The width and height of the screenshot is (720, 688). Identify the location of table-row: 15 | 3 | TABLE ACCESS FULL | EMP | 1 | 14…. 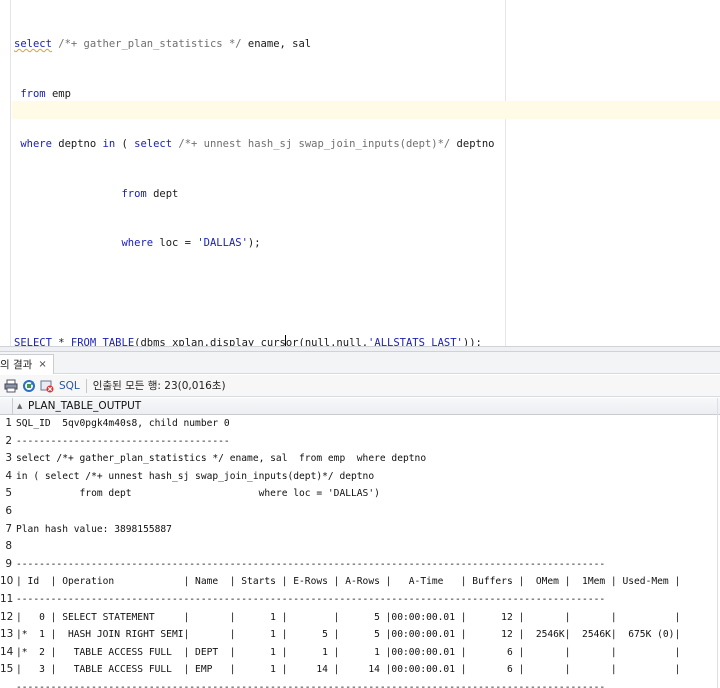
(360, 670).